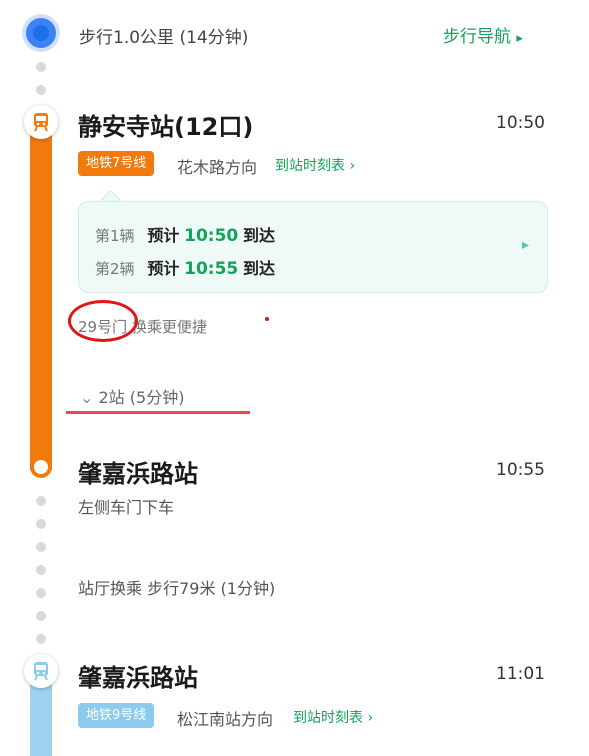 This screenshot has width=589, height=756. What do you see at coordinates (225, 719) in the screenshot?
I see `line-direction: 松江南站方向` at bounding box center [225, 719].